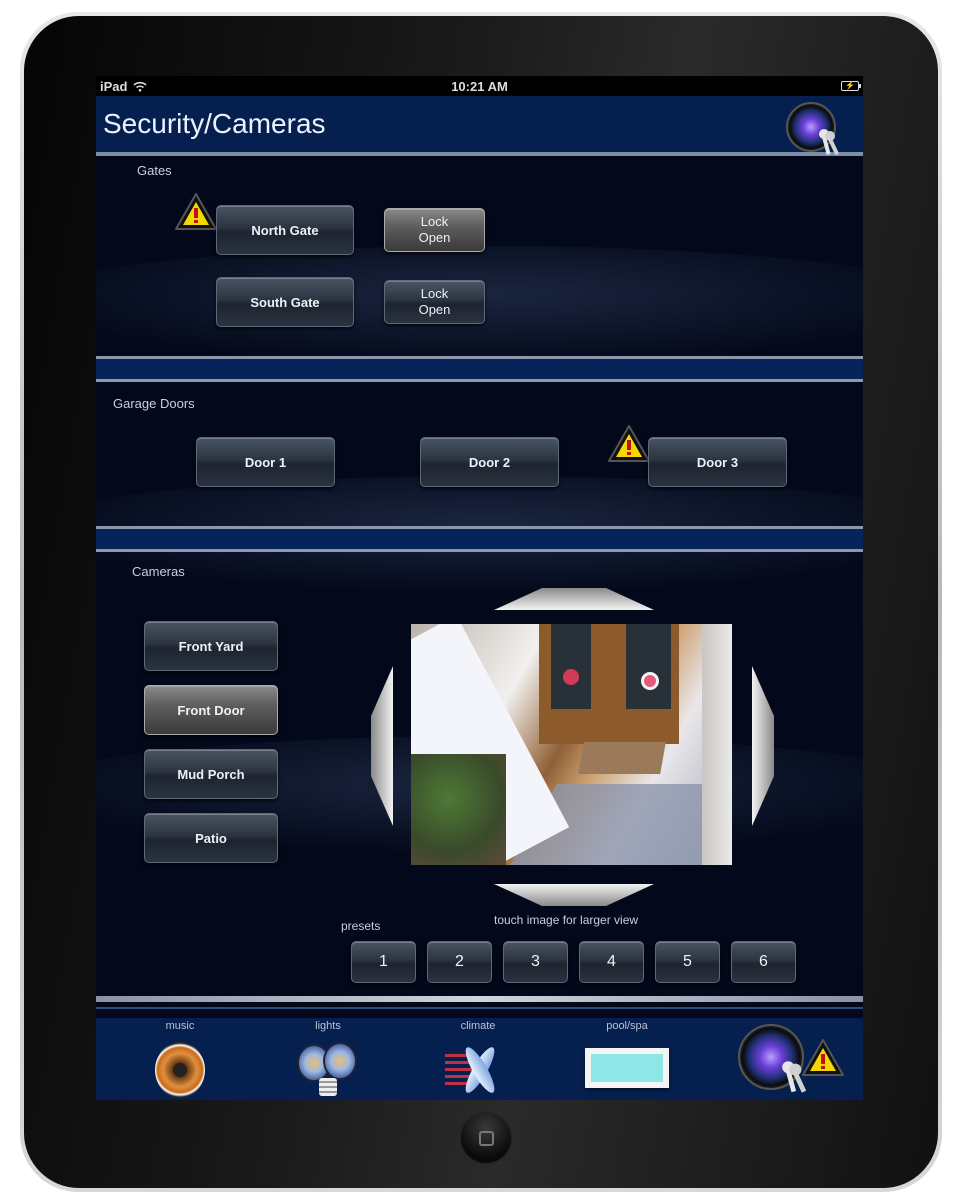 Image resolution: width=962 pixels, height=1204 pixels. I want to click on camera-mud-porch-button: Mud Porch, so click(211, 774).